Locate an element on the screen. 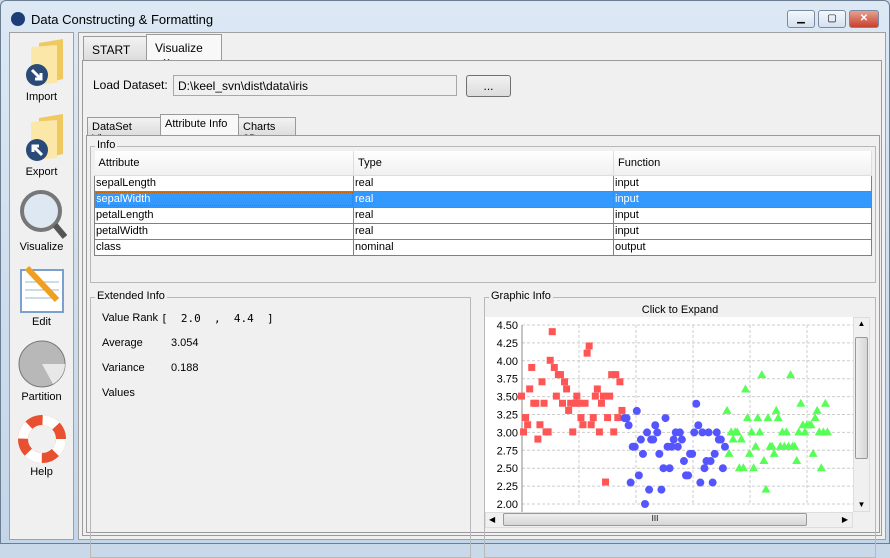 The height and width of the screenshot is (558, 890). sidebar-item-visualize: Visualize is located at coordinates (41, 222).